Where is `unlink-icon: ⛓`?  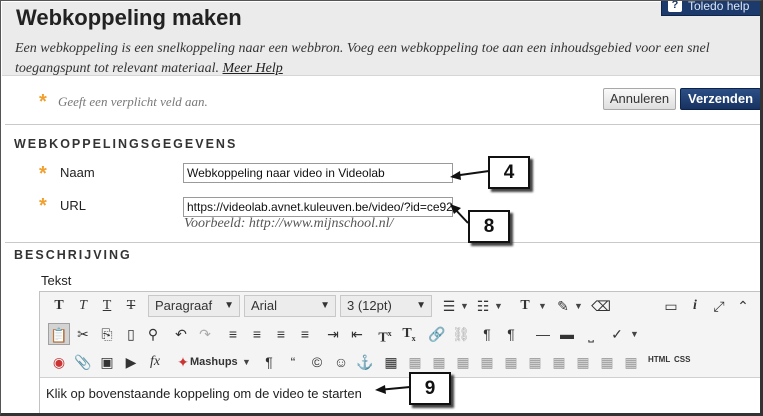 unlink-icon: ⛓ is located at coordinates (461, 334).